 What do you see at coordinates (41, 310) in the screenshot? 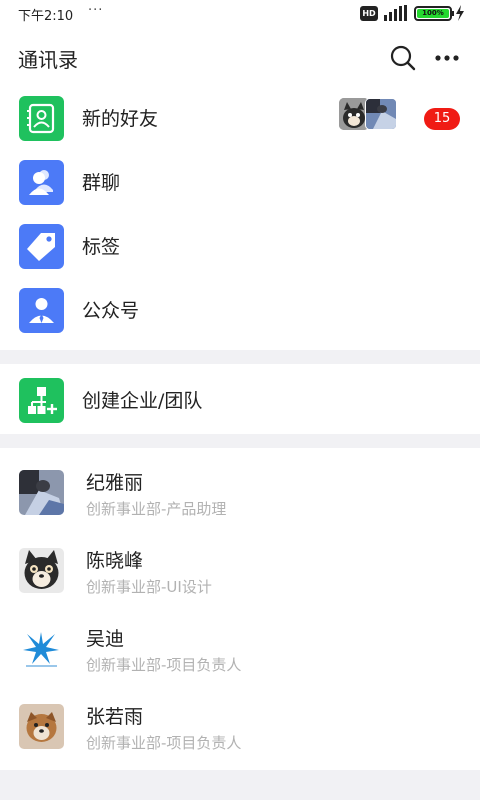
I see `official-account-icon` at bounding box center [41, 310].